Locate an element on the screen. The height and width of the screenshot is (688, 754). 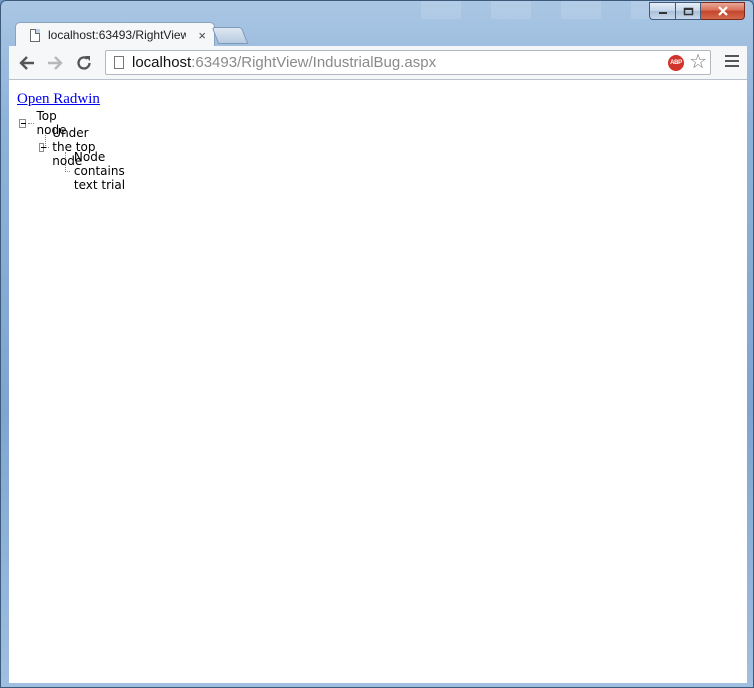
tab-title: localhost:63493/RightView is located at coordinates (117, 35).